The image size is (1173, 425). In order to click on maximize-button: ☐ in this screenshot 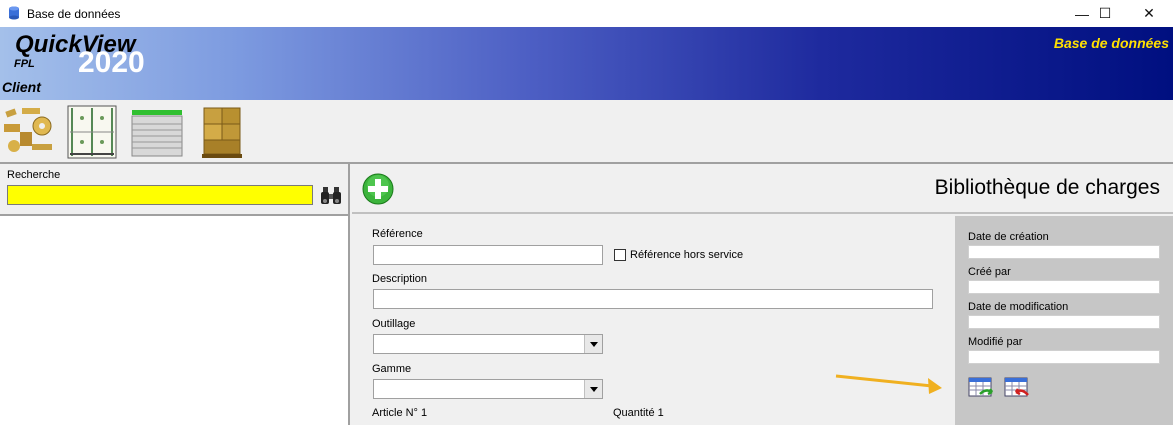, I will do `click(1105, 13)`.